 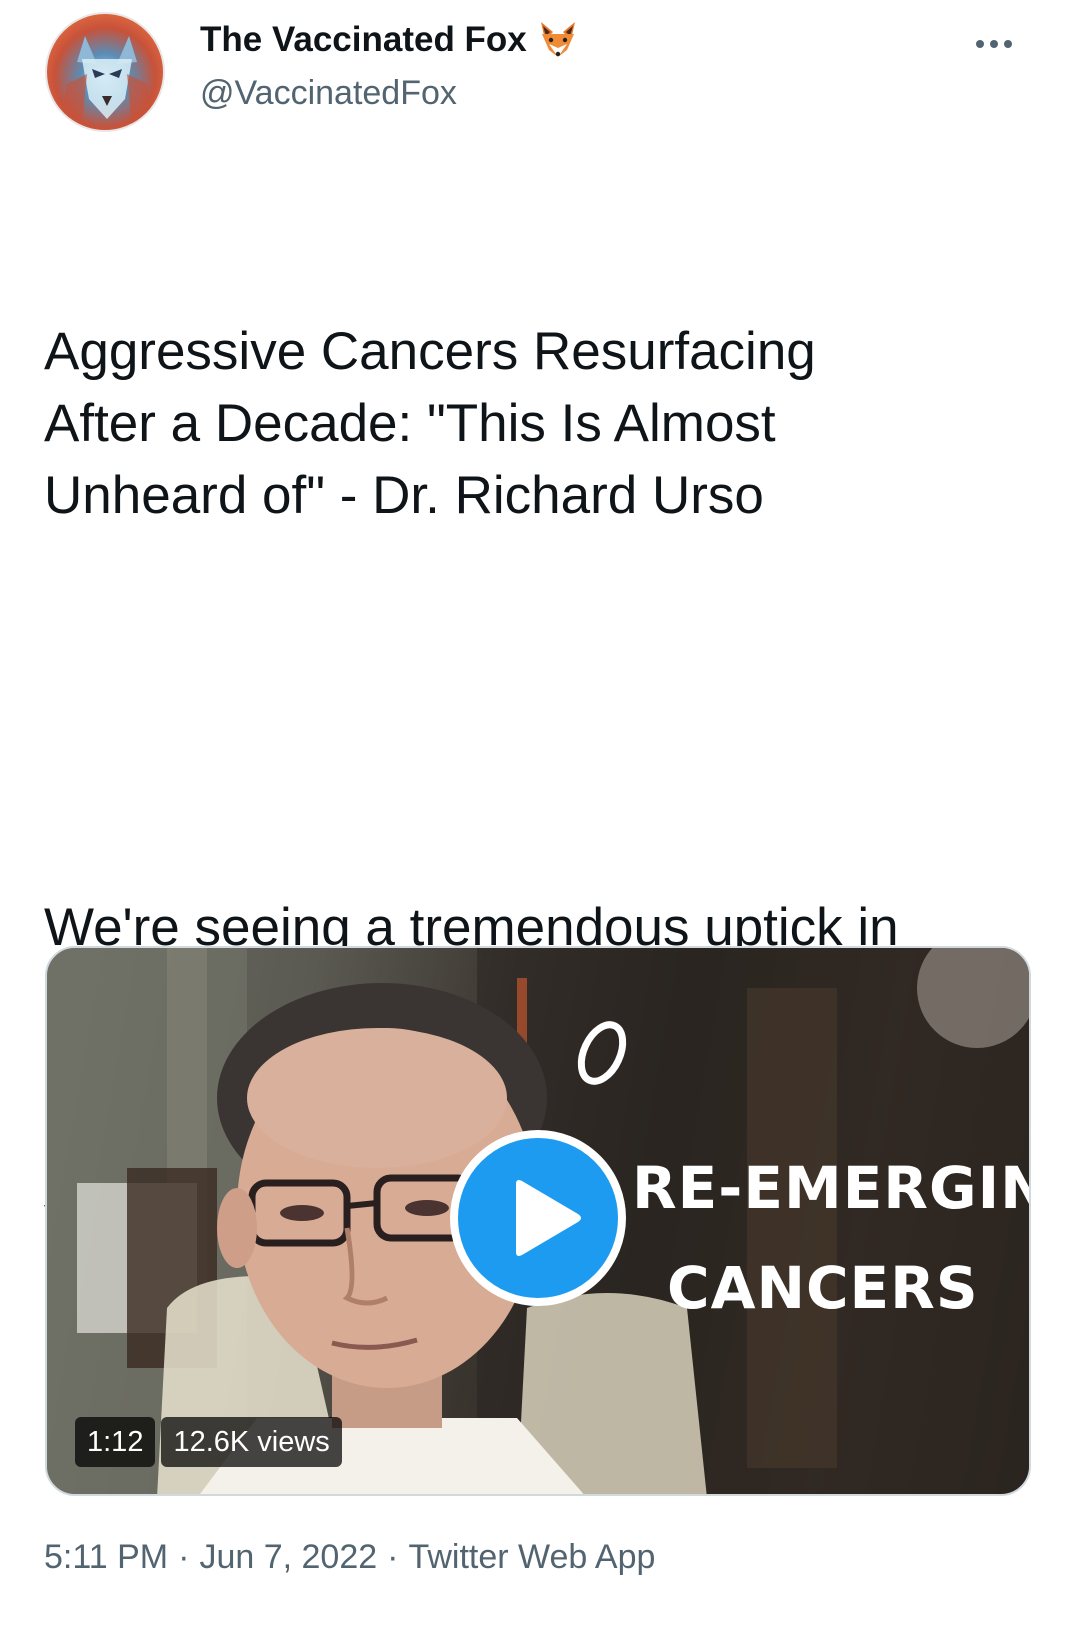 I want to click on tweet-time: 5:11 PM, so click(x=106, y=1557).